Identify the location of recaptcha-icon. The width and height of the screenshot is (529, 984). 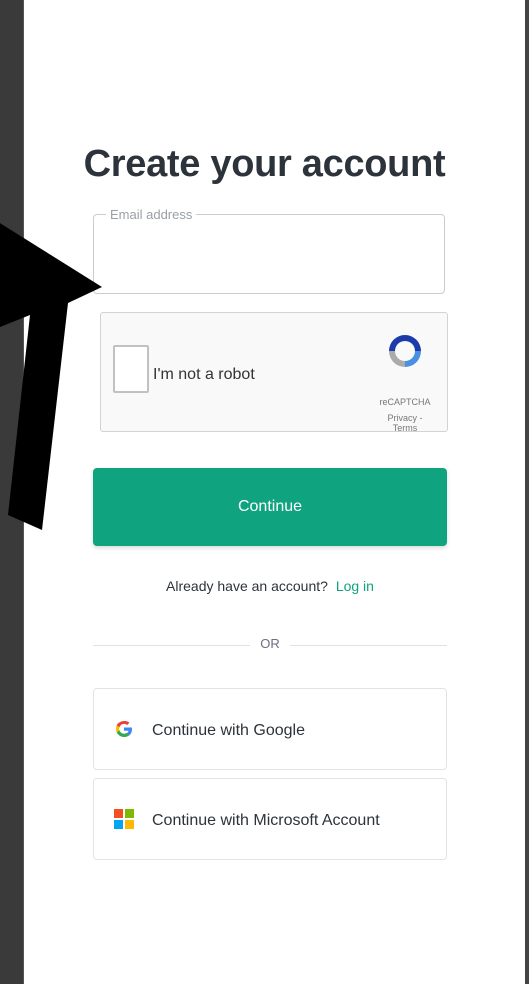
(405, 351).